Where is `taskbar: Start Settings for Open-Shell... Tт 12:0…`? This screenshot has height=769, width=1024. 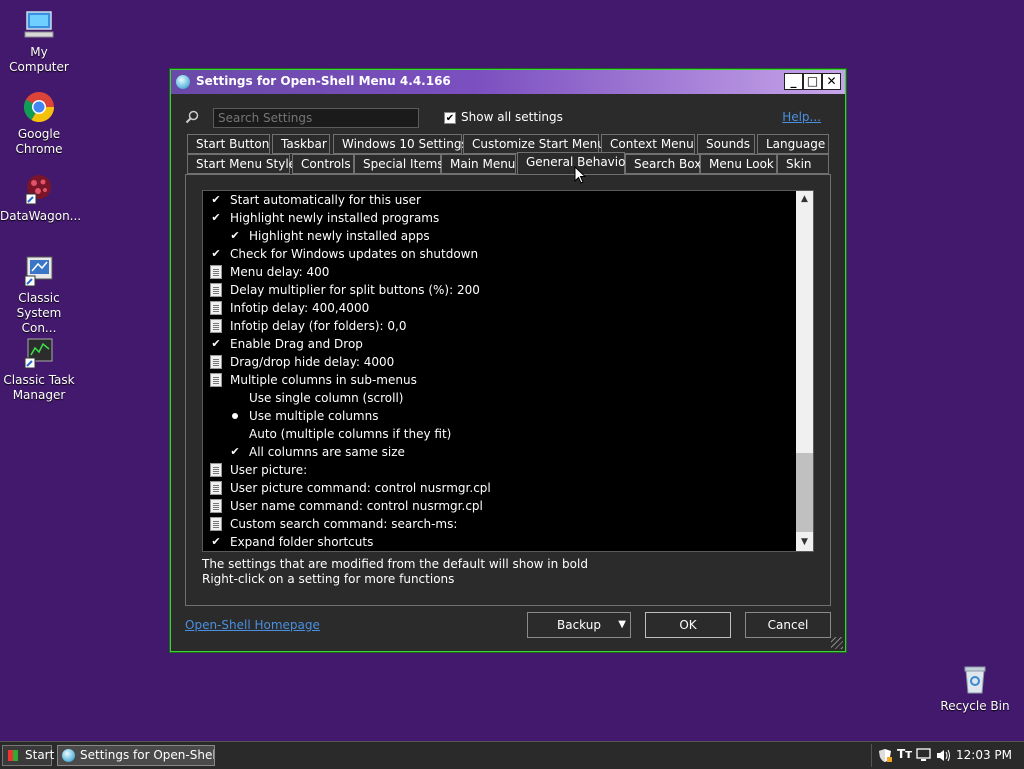 taskbar: Start Settings for Open-Shell... Tт 12:0… is located at coordinates (512, 755).